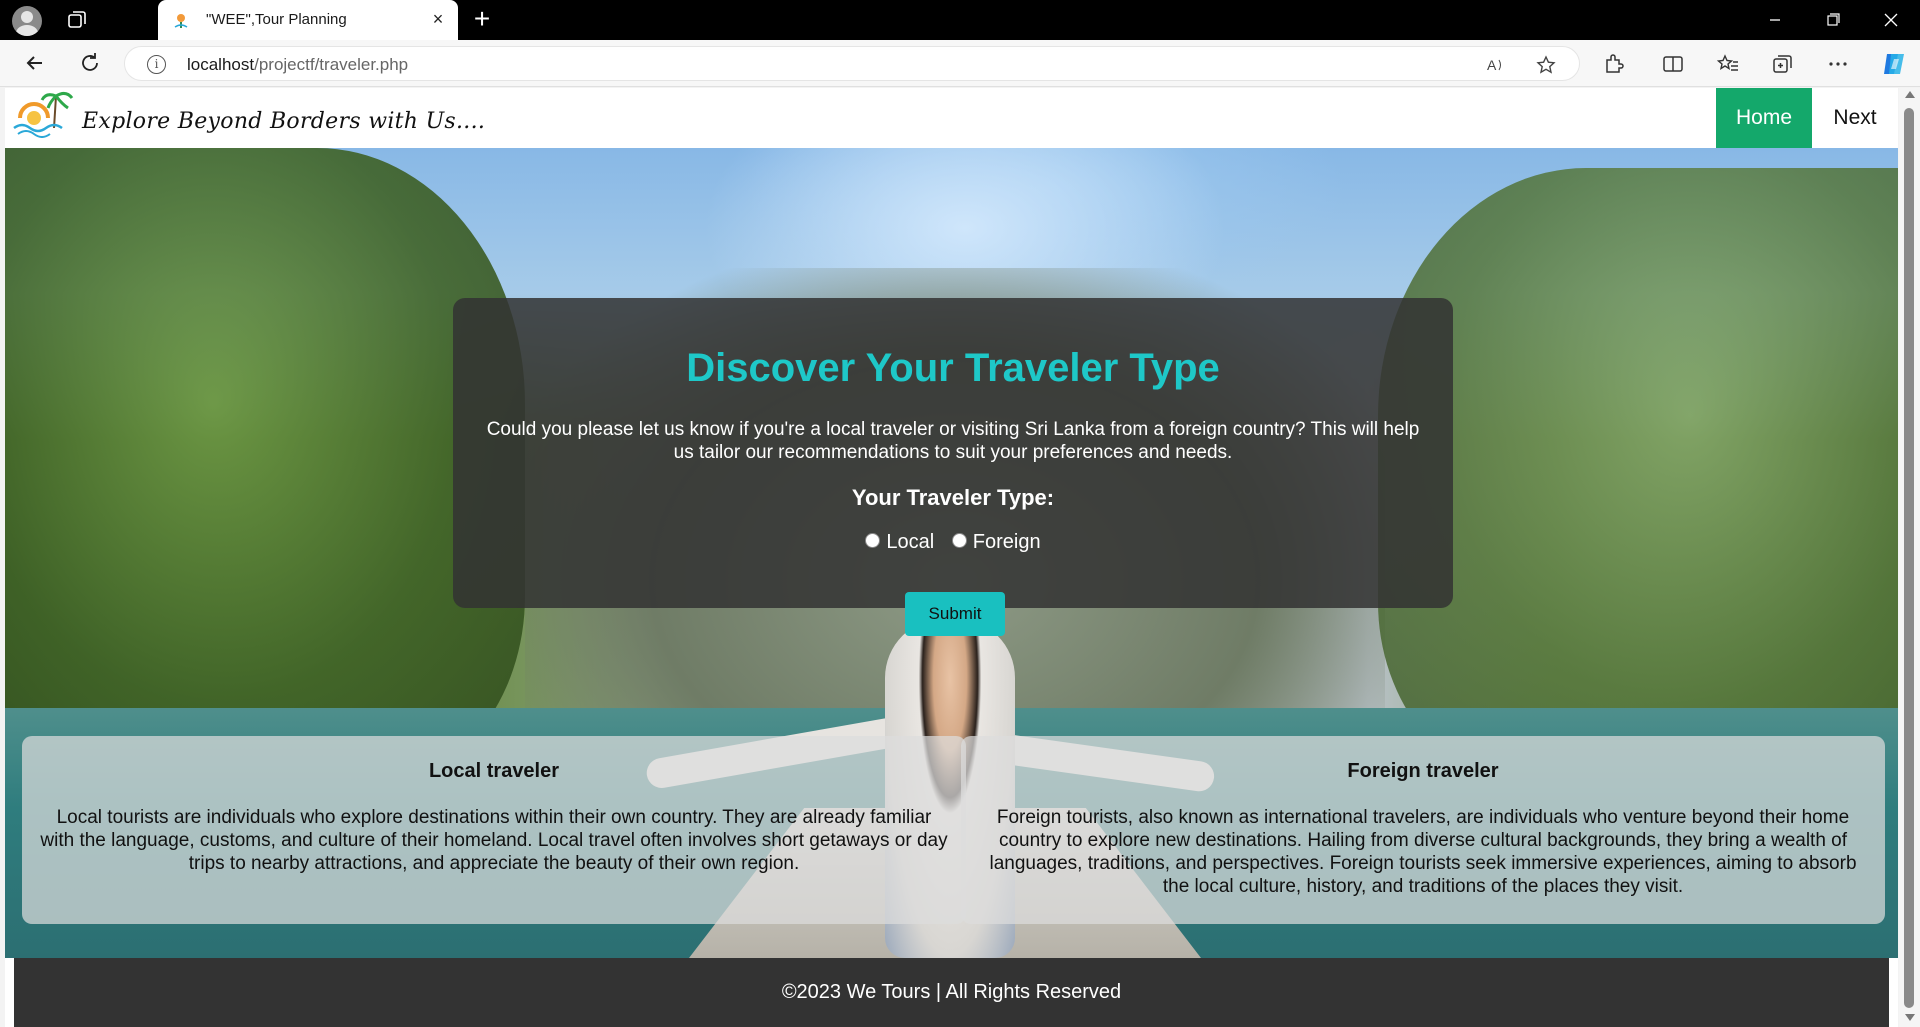 Image resolution: width=1920 pixels, height=1027 pixels. I want to click on radio-foreign-label: Foreign, so click(1007, 542).